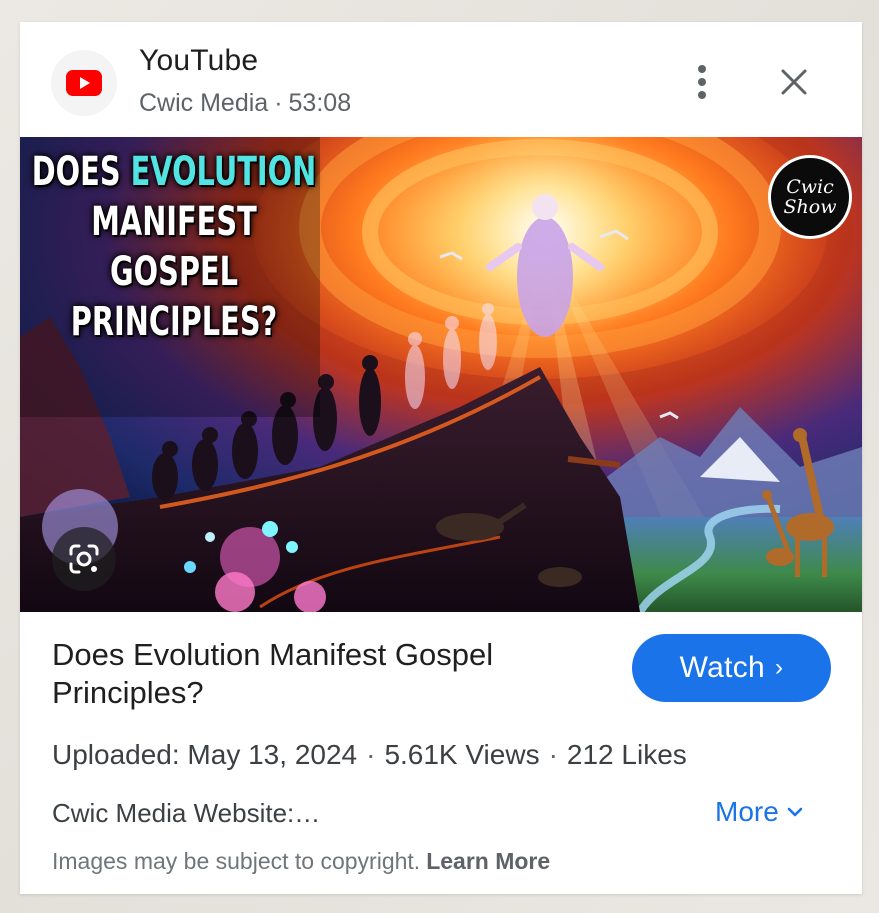 Image resolution: width=879 pixels, height=913 pixels. Describe the element at coordinates (779, 667) in the screenshot. I see `chevron-right-icon: ›` at that location.